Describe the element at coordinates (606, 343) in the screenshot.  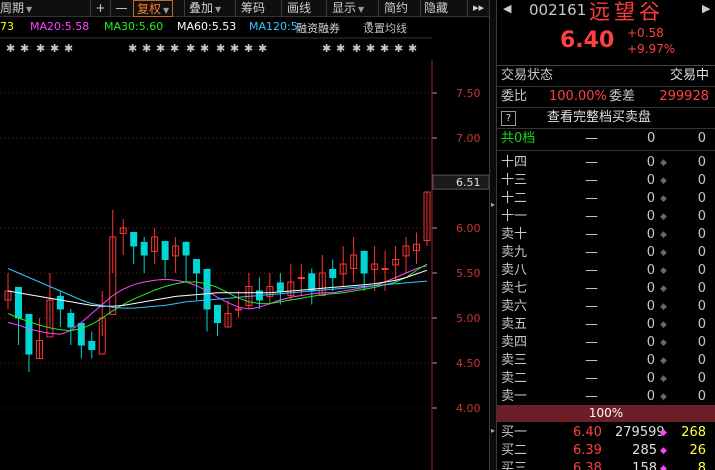
I see `ask-level-row: 卖四 — 0 ◆ 0` at that location.